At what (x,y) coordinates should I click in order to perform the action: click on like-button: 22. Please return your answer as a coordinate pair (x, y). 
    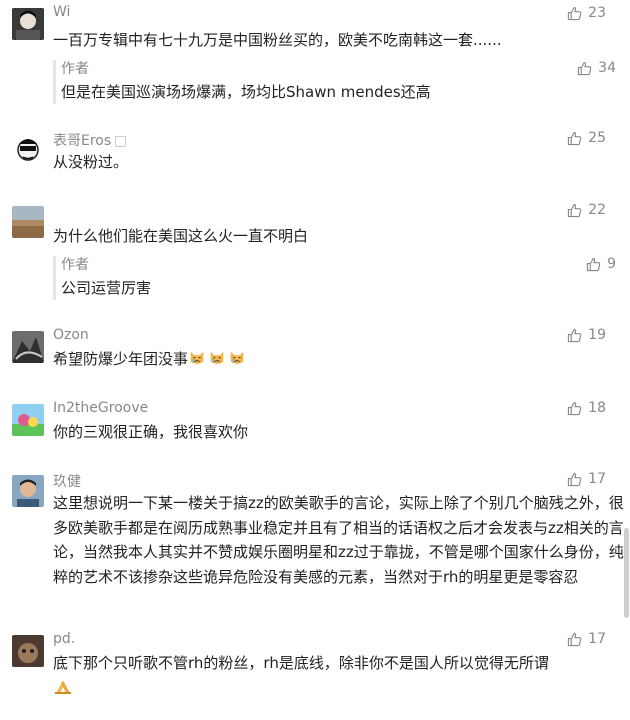
    Looking at the image, I should click on (586, 210).